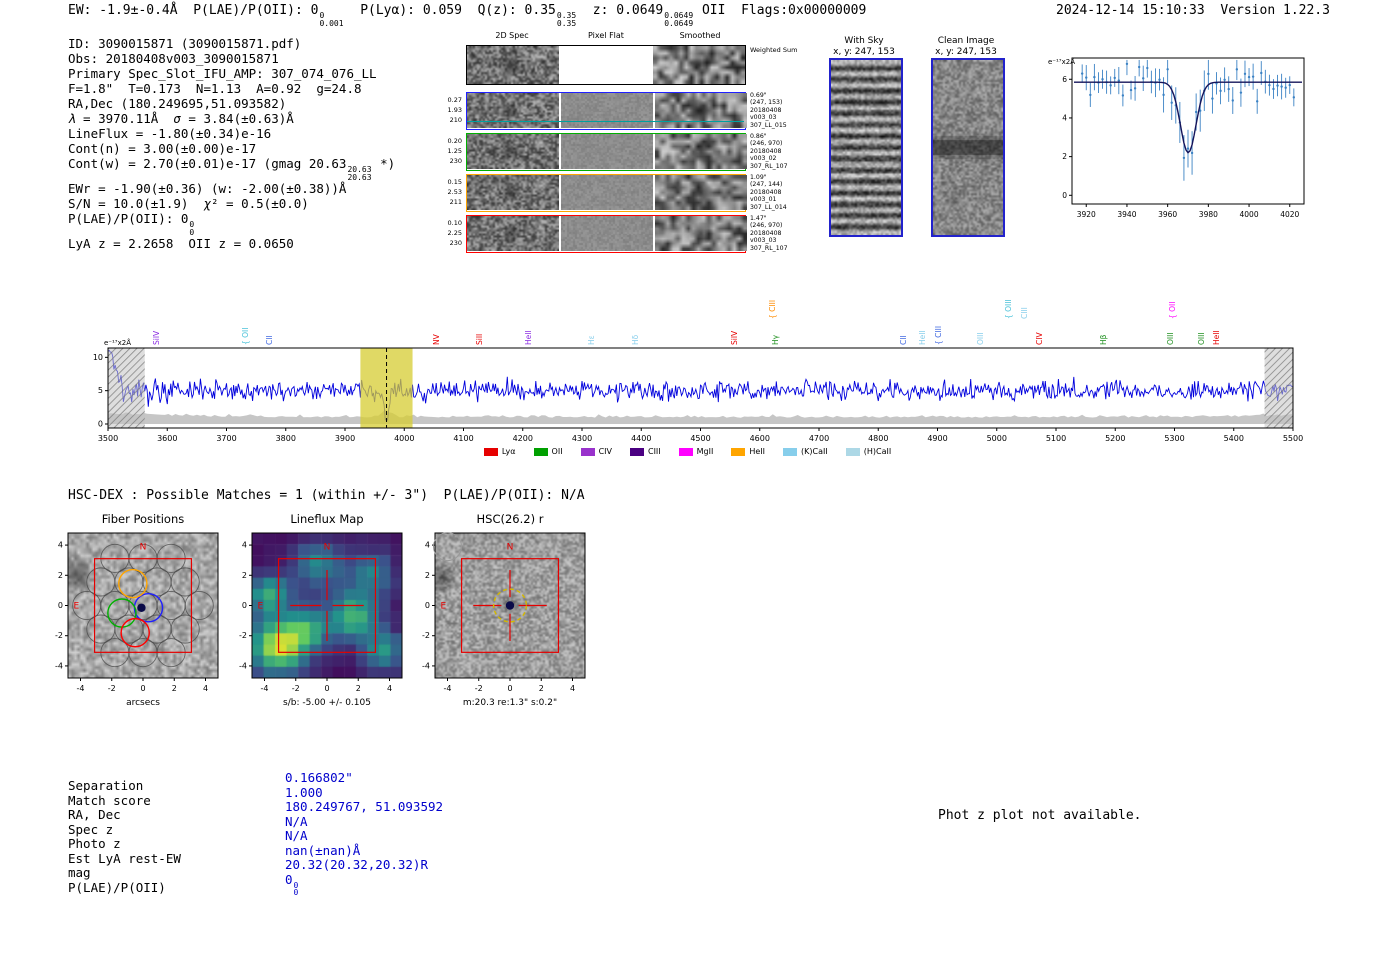 The width and height of the screenshot is (1400, 953). Describe the element at coordinates (1293, 438) in the screenshot. I see `svg-text: 5500` at that location.